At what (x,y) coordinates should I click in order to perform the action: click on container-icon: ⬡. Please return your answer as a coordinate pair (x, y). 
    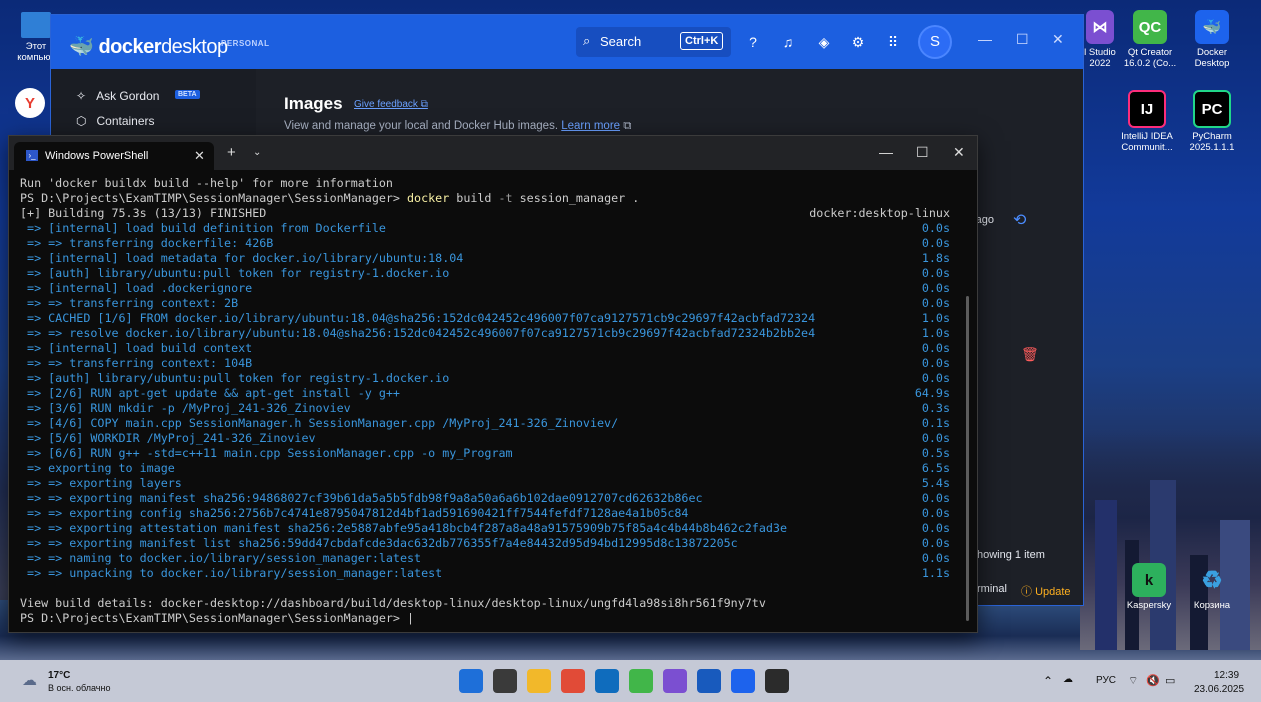
    Looking at the image, I should click on (81, 121).